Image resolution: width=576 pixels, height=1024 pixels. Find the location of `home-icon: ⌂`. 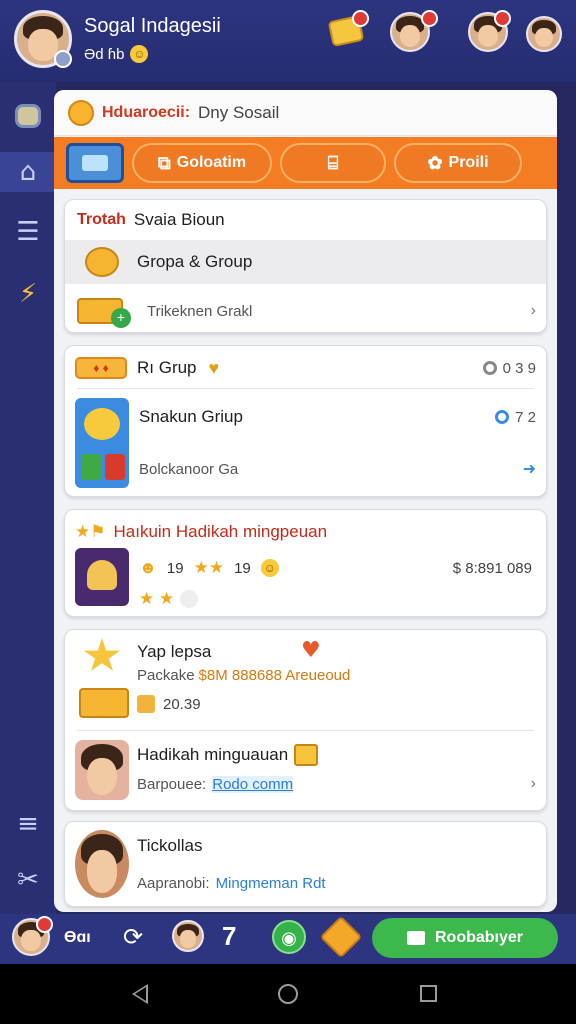

home-icon: ⌂ is located at coordinates (28, 172).